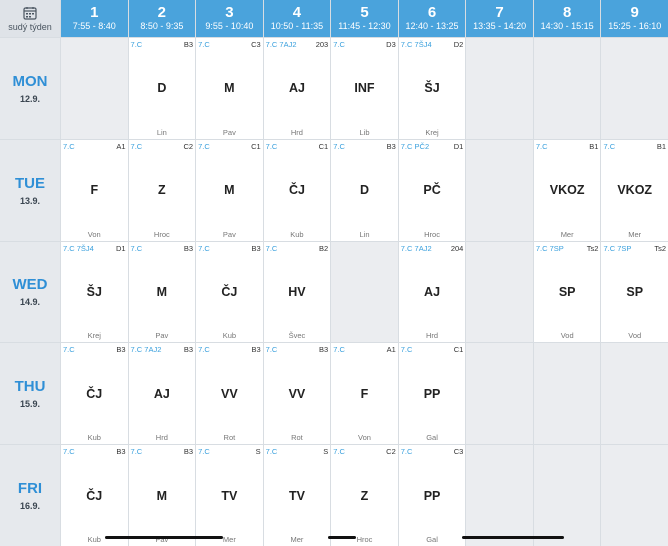  I want to click on subject-label: Z, so click(162, 190).